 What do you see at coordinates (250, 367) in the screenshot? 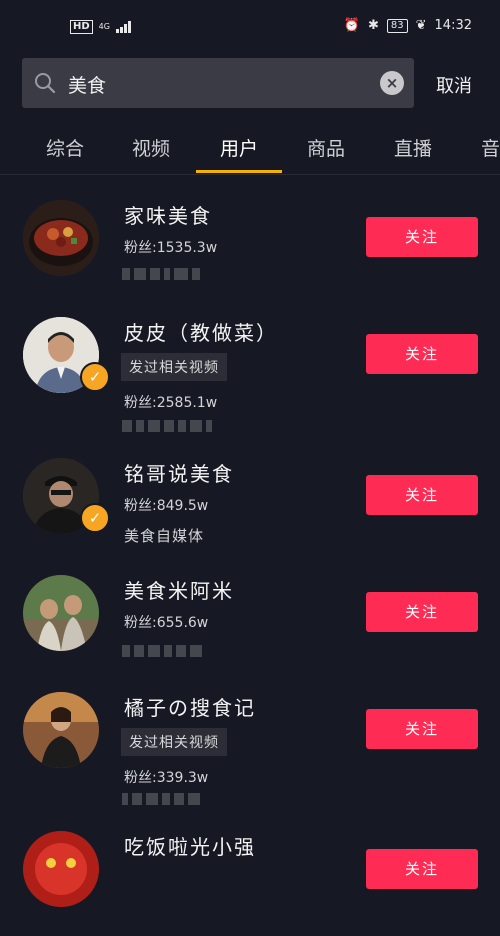
I see `user-row: ✓ 皮皮（教做菜） 发过相关视频 粉丝:2585.1w 关注` at bounding box center [250, 367].